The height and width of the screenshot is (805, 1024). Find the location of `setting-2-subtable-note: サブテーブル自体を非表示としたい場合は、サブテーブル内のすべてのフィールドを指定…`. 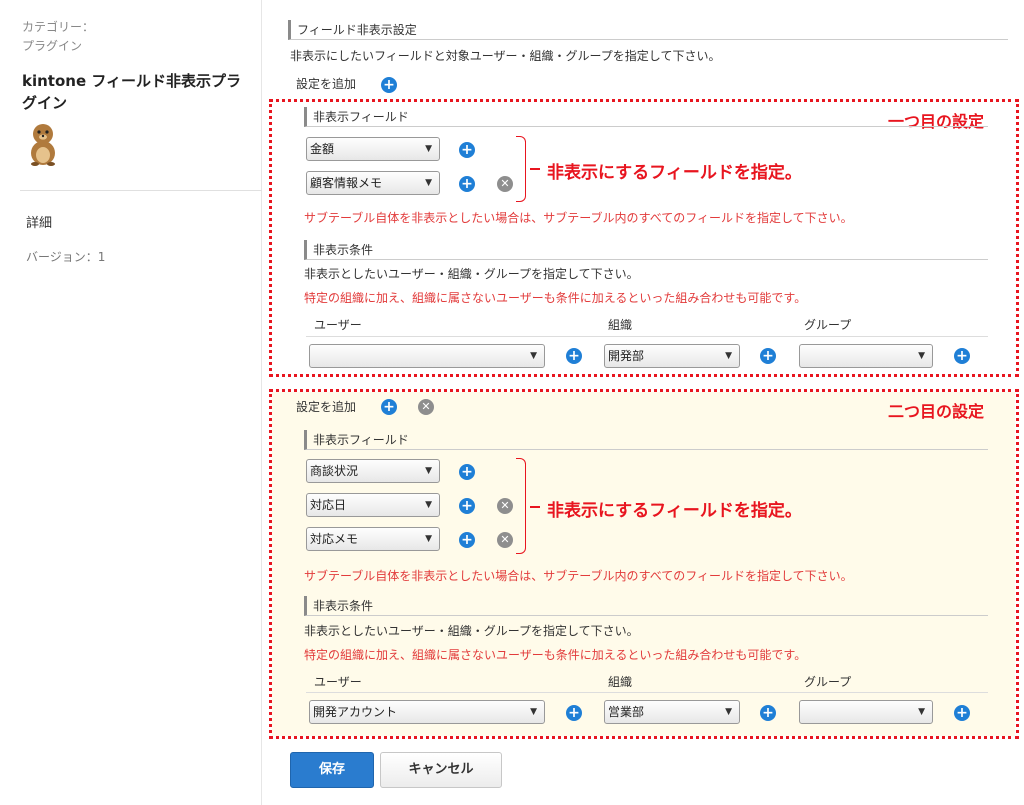

setting-2-subtable-note: サブテーブル自体を非表示としたい場合は、サブテーブル内のすべてのフィールドを指定… is located at coordinates (578, 576).